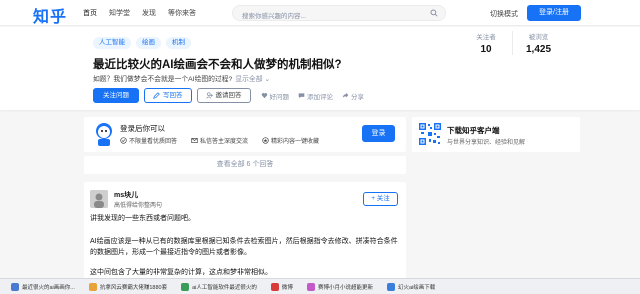 The height and width of the screenshot is (294, 640). What do you see at coordinates (181, 272) in the screenshot?
I see `answer-paragraph: 这中间包含了大量的非常复杂的计算，这点和梦非常相似。` at bounding box center [181, 272].